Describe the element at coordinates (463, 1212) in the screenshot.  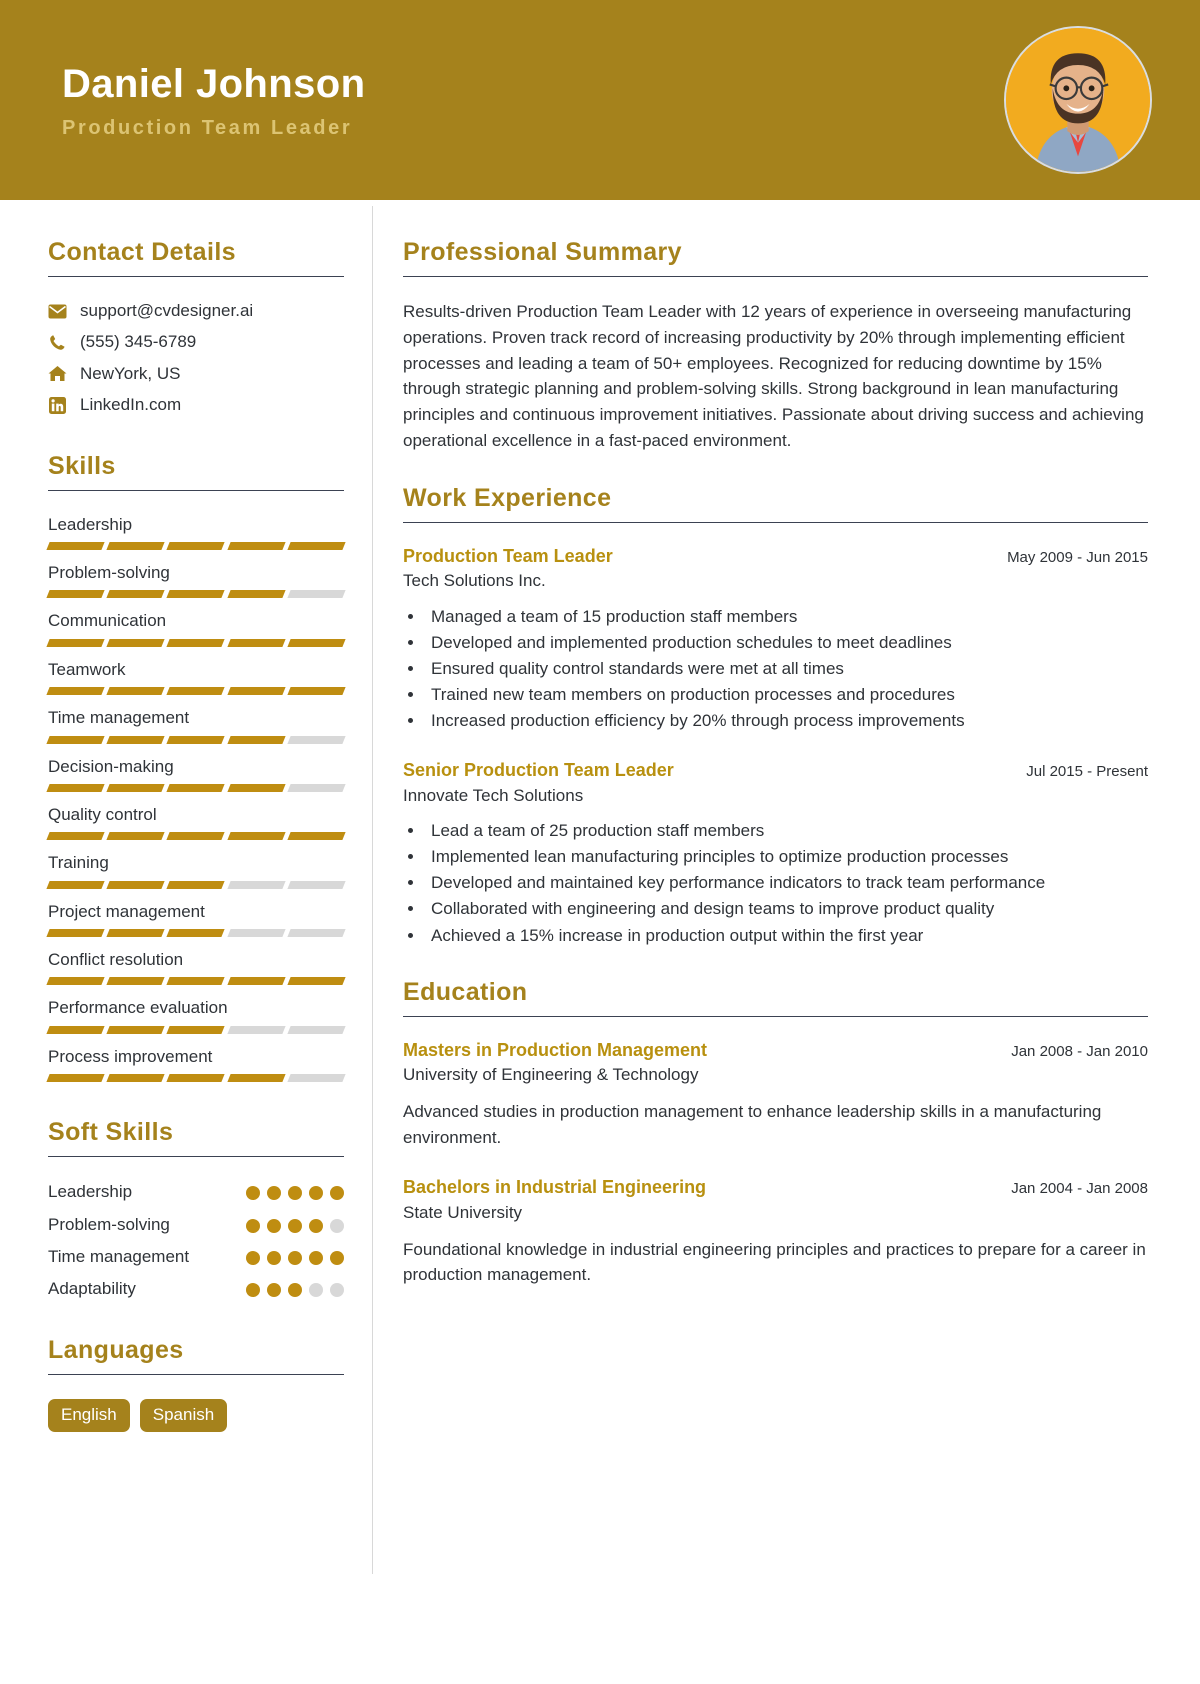
I see `education-school: State University` at that location.